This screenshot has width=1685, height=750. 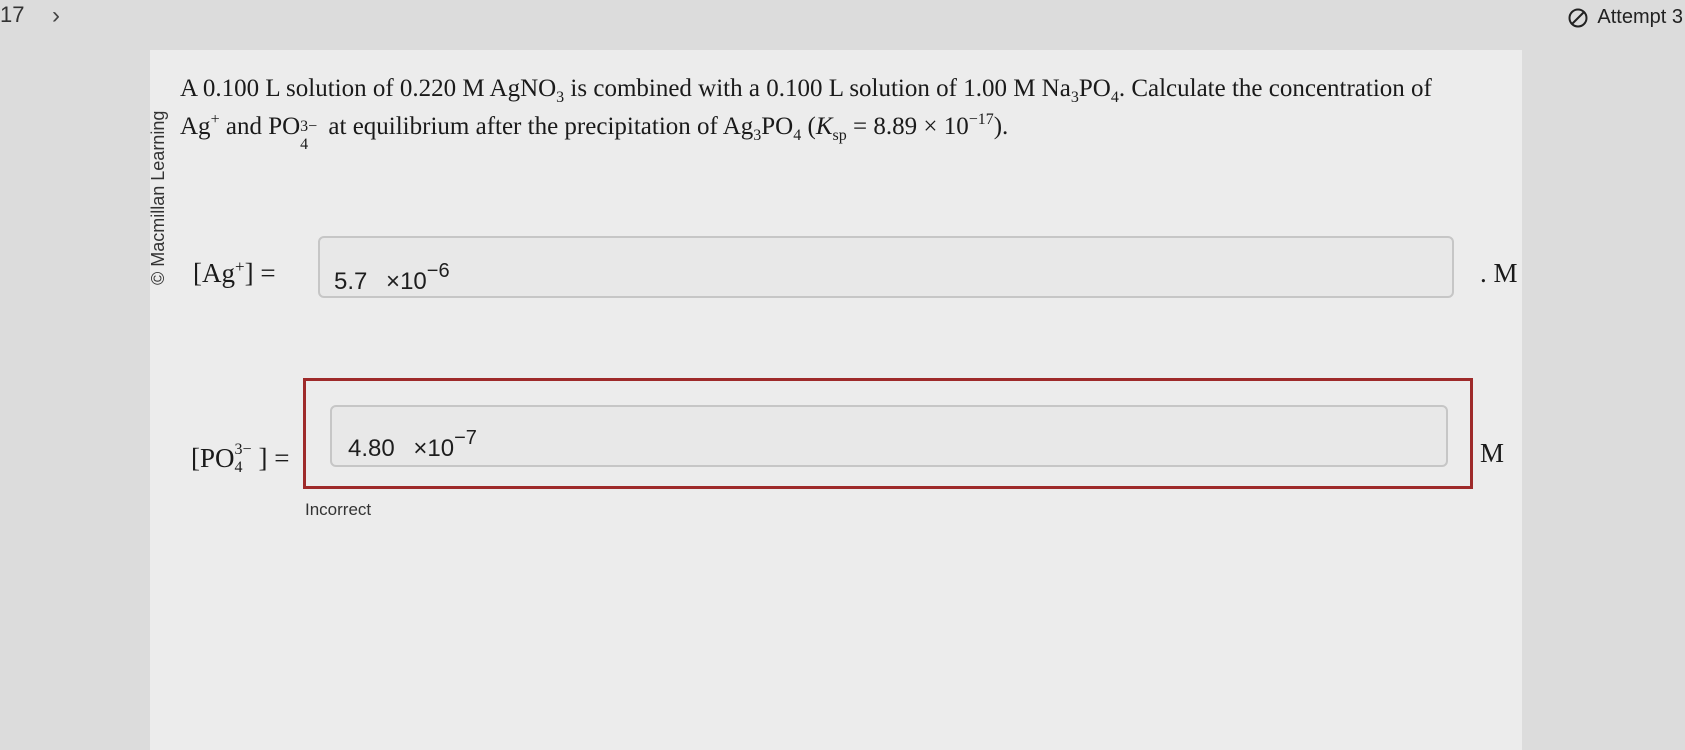 I want to click on po4-concentration-label: [PO 3− 4] =, so click(x=240, y=458).